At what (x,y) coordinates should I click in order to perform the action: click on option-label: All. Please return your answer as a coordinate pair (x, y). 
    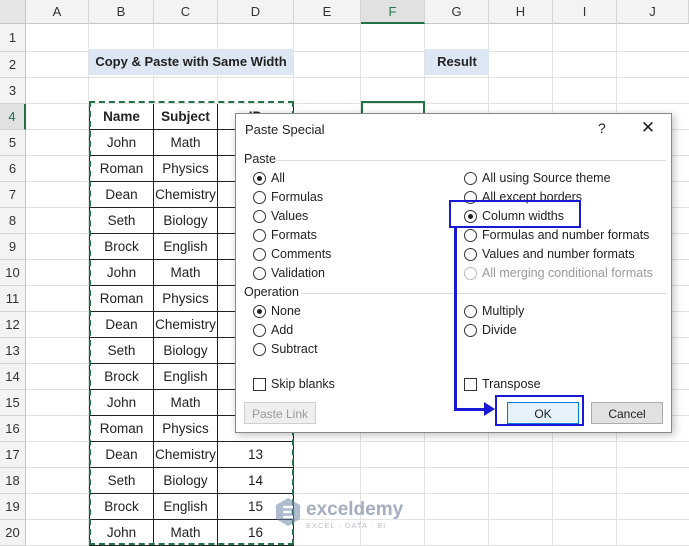
    Looking at the image, I should click on (278, 178).